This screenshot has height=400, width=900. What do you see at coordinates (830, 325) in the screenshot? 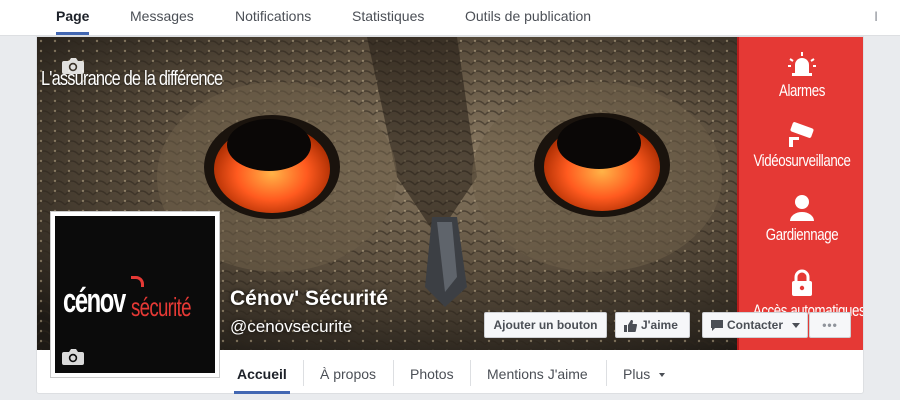
I see `more-options-button: •••` at bounding box center [830, 325].